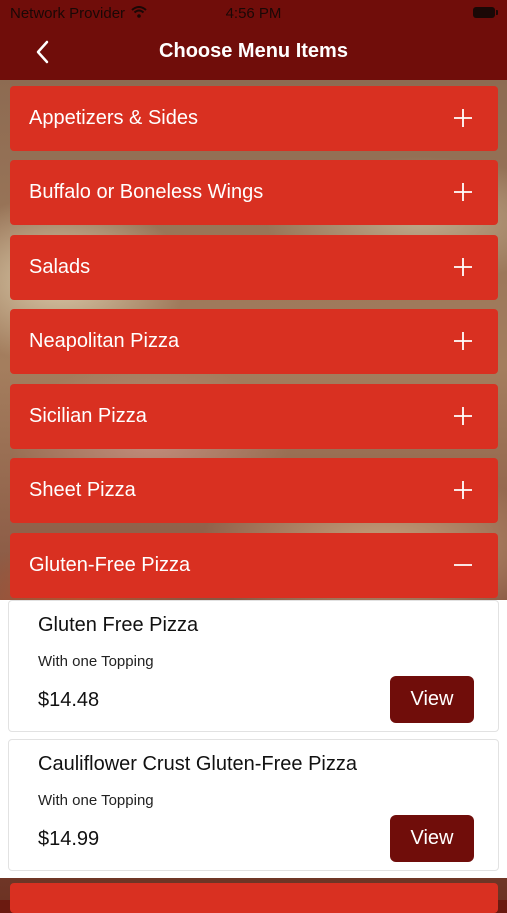 This screenshot has width=507, height=913. What do you see at coordinates (69, 839) in the screenshot?
I see `item-price: $14.99` at bounding box center [69, 839].